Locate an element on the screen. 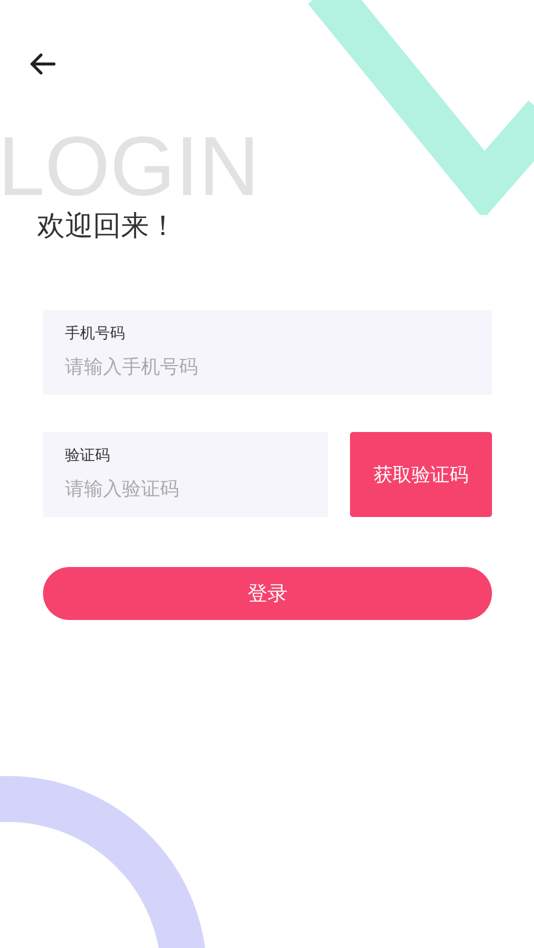  field-label: 验证码 is located at coordinates (88, 455).